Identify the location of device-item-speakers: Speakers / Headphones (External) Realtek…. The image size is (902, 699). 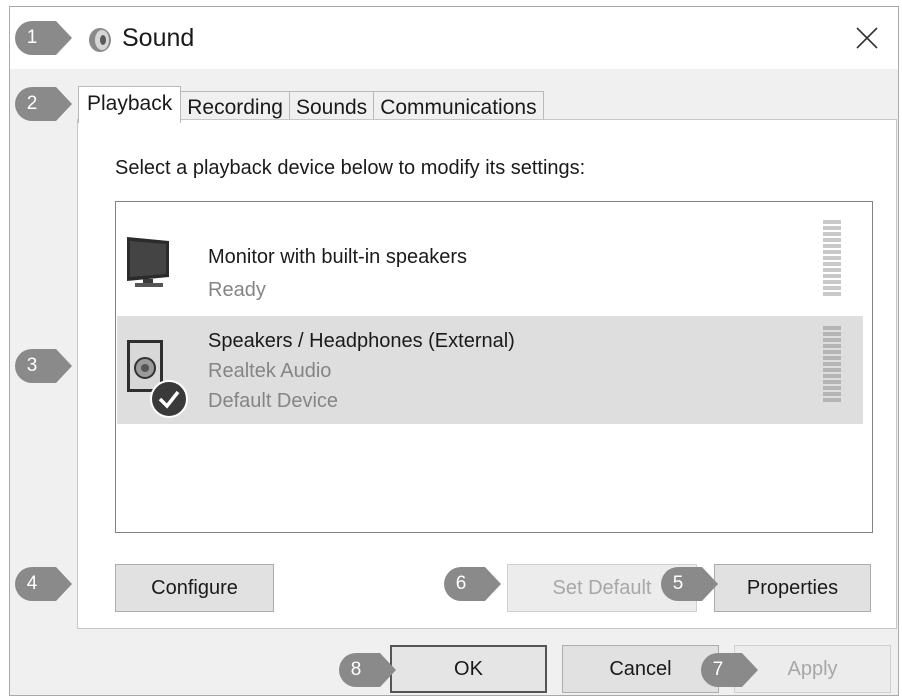
(490, 370).